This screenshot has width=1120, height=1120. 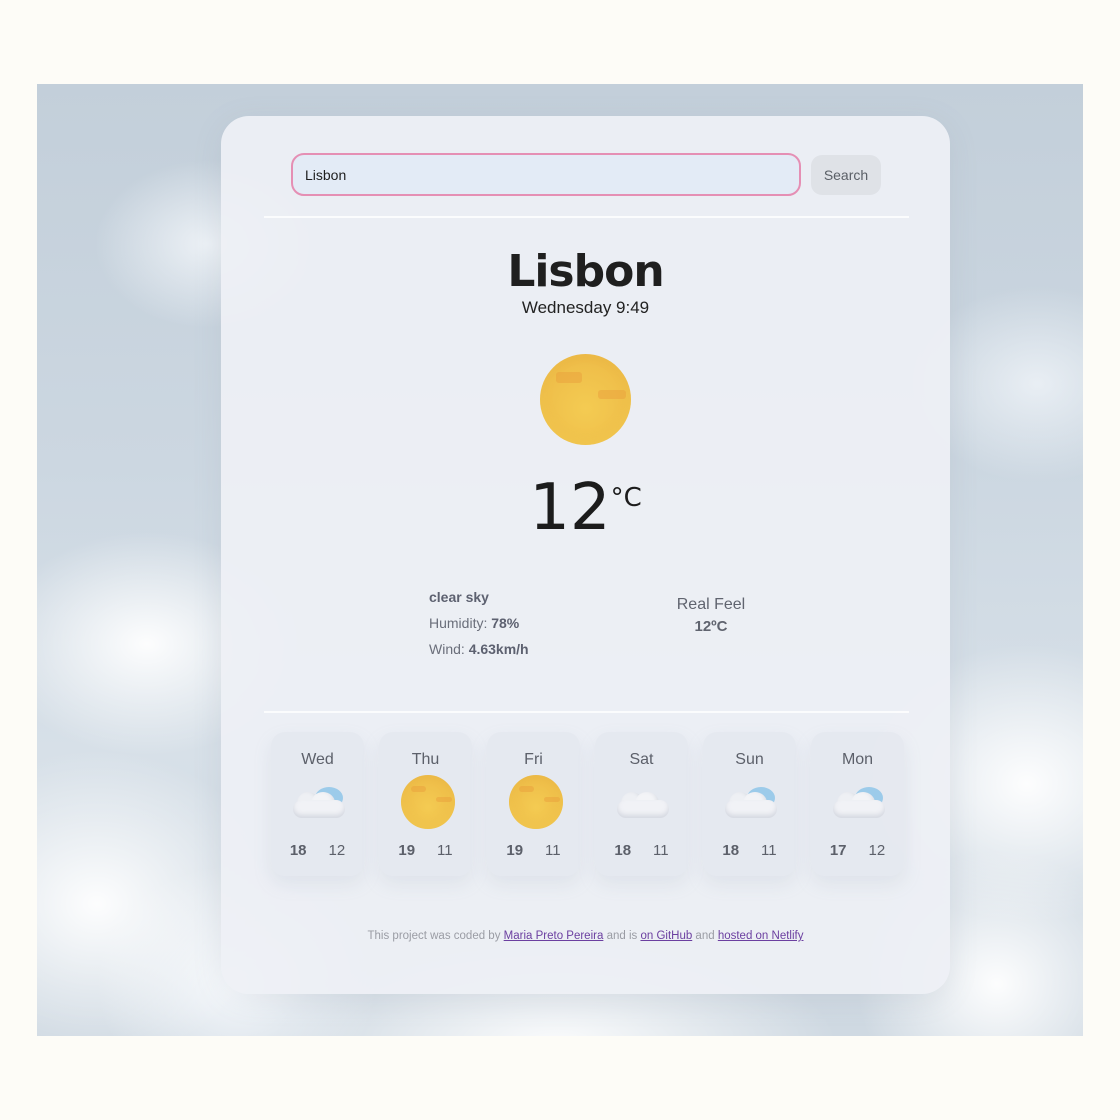 What do you see at coordinates (425, 759) in the screenshot?
I see `forecast-day-name: Thu` at bounding box center [425, 759].